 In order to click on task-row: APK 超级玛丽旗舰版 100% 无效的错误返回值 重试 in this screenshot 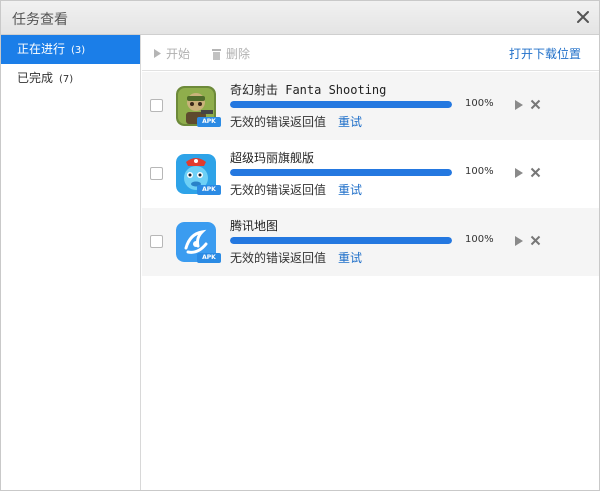, I will do `click(370, 174)`.